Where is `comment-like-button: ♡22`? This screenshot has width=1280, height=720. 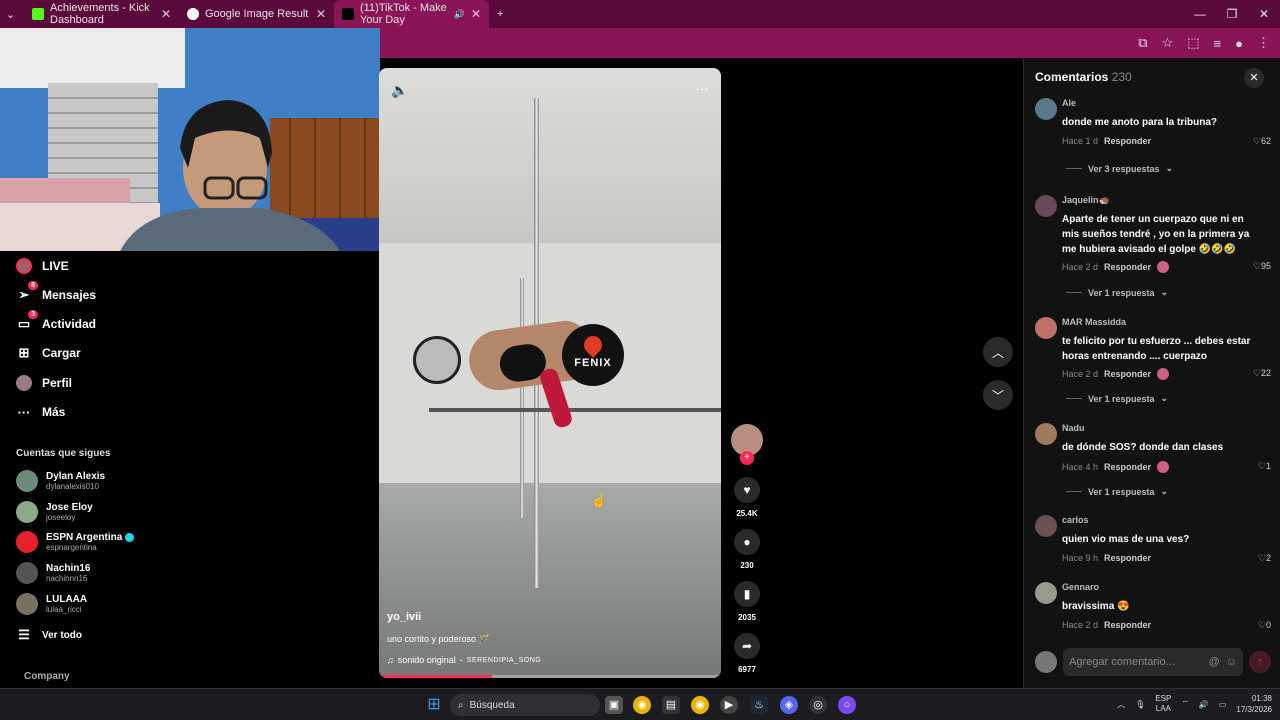
comment-like-button: ♡22 is located at coordinates (1262, 373).